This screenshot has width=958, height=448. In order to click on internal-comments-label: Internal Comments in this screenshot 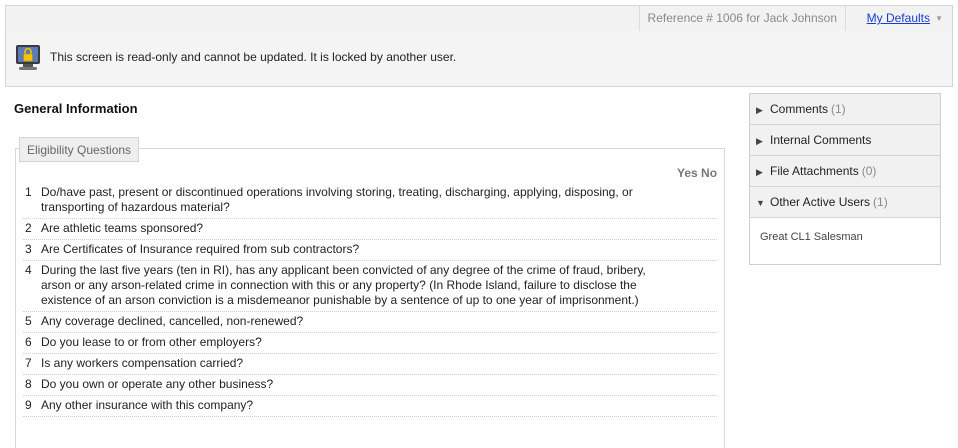, I will do `click(821, 140)`.